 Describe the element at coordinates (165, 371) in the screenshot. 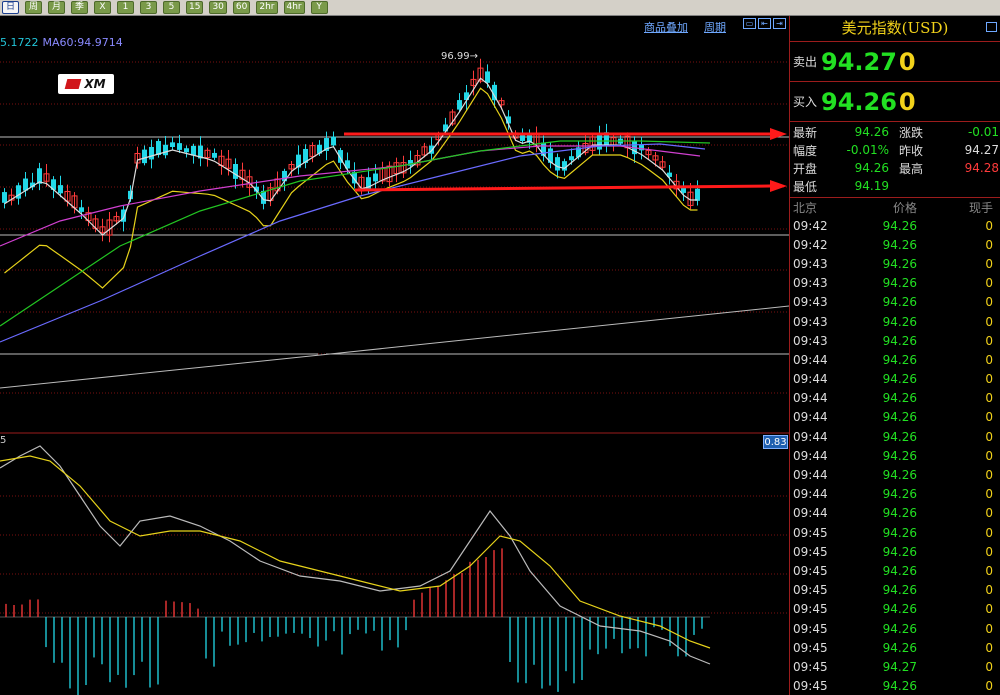

I see `trend-line` at that location.